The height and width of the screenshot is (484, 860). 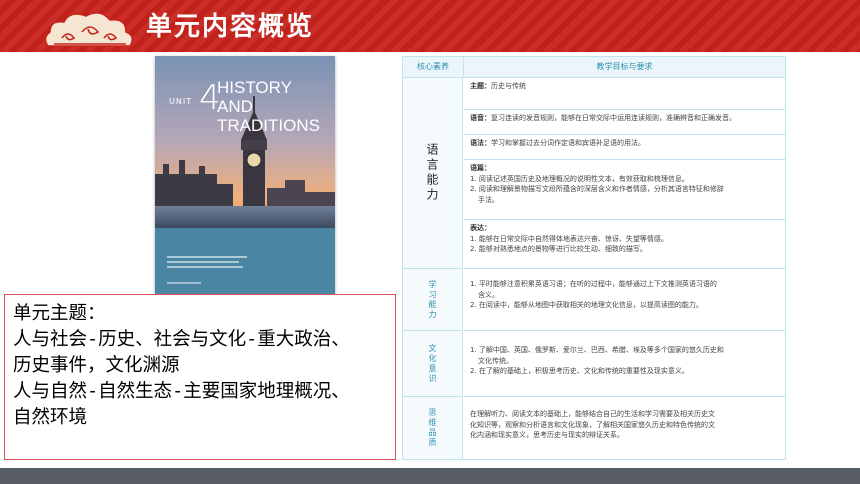 What do you see at coordinates (433, 67) in the screenshot?
I see `header-core-literacy: 核心素养` at bounding box center [433, 67].